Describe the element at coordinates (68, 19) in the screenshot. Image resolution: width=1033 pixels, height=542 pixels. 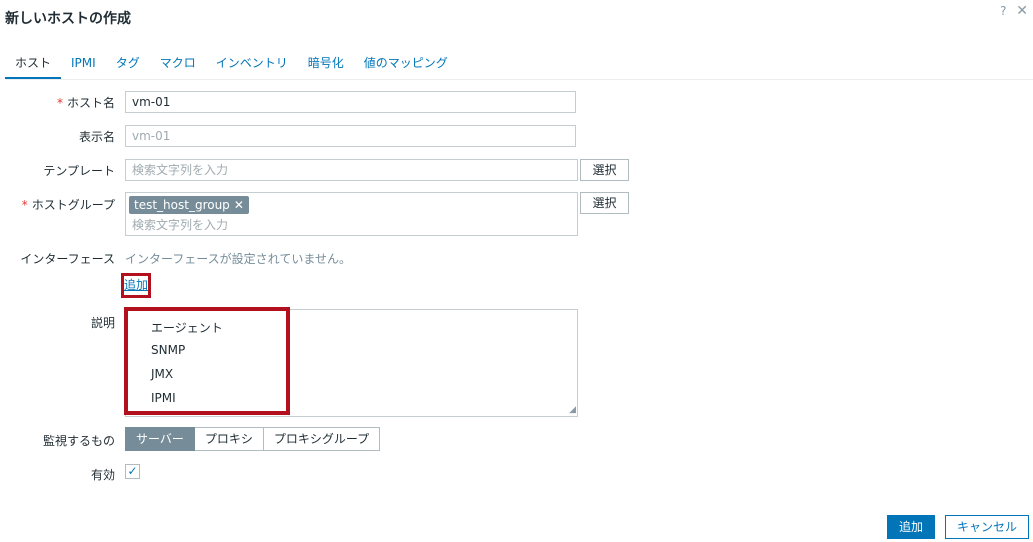
I see `dialog-title: 新しいホストの作成` at that location.